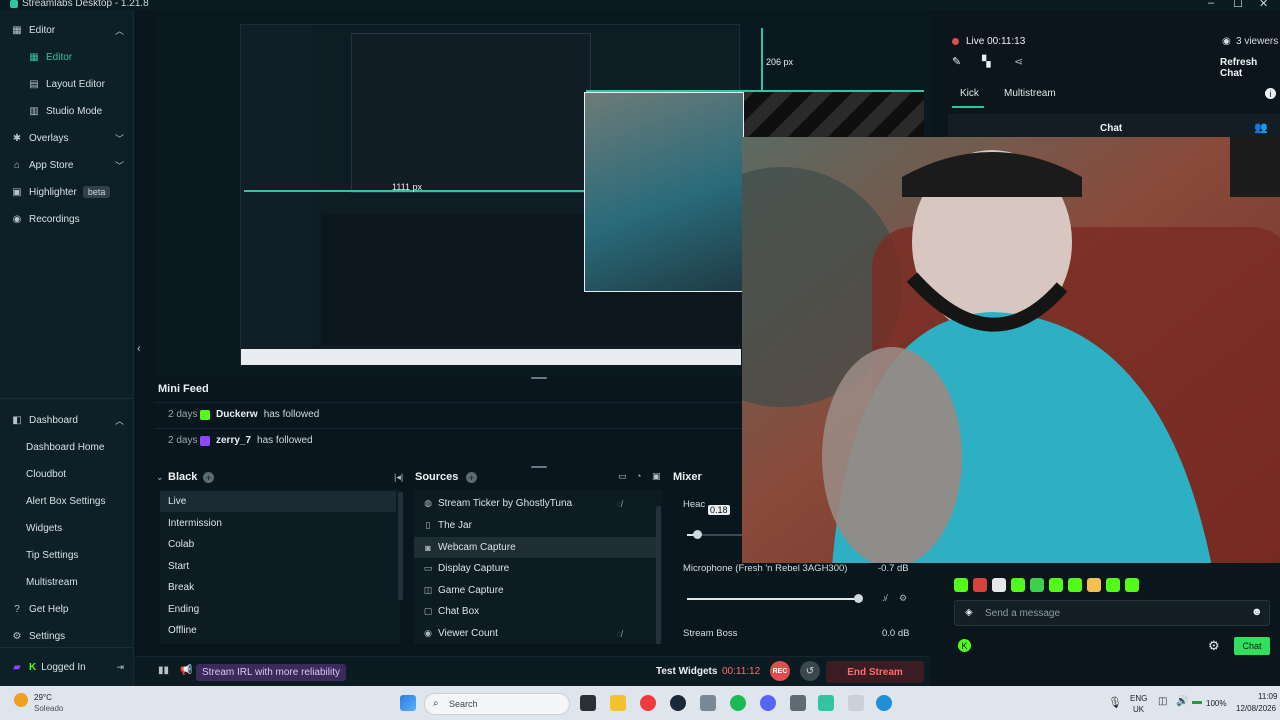  Describe the element at coordinates (1182, 701) in the screenshot. I see `volume-icon: 🔊` at that location.